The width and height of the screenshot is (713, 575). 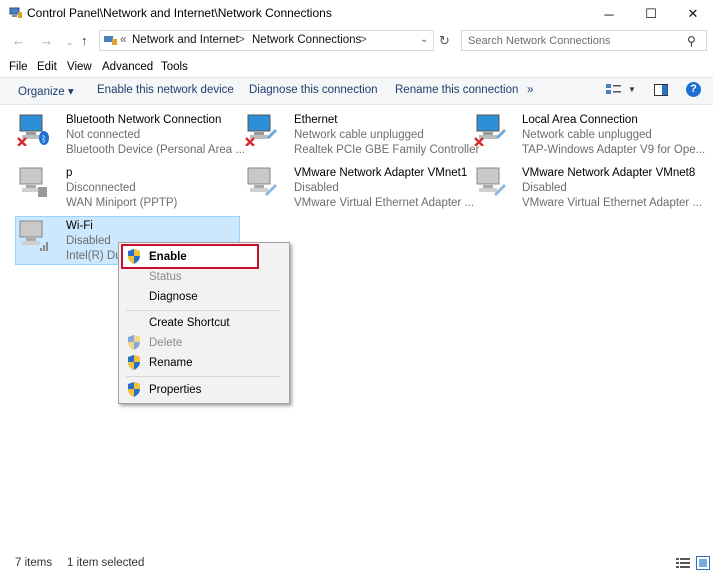 I want to click on lan-icon, so click(x=490, y=130).